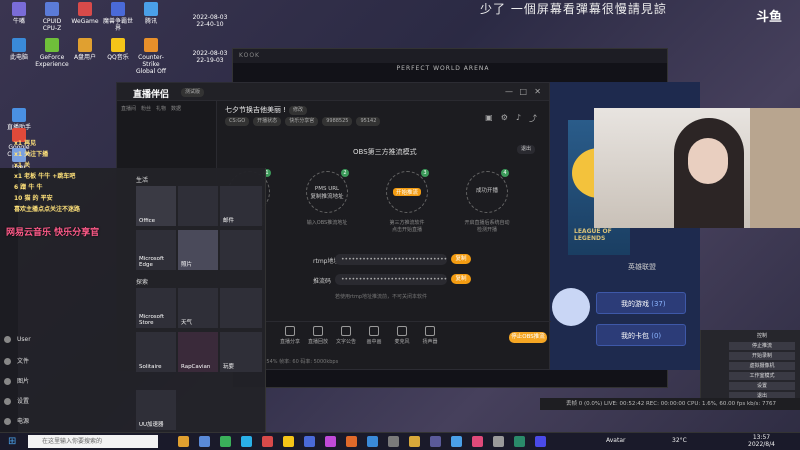  I want to click on tile-label: Office, so click(147, 221).